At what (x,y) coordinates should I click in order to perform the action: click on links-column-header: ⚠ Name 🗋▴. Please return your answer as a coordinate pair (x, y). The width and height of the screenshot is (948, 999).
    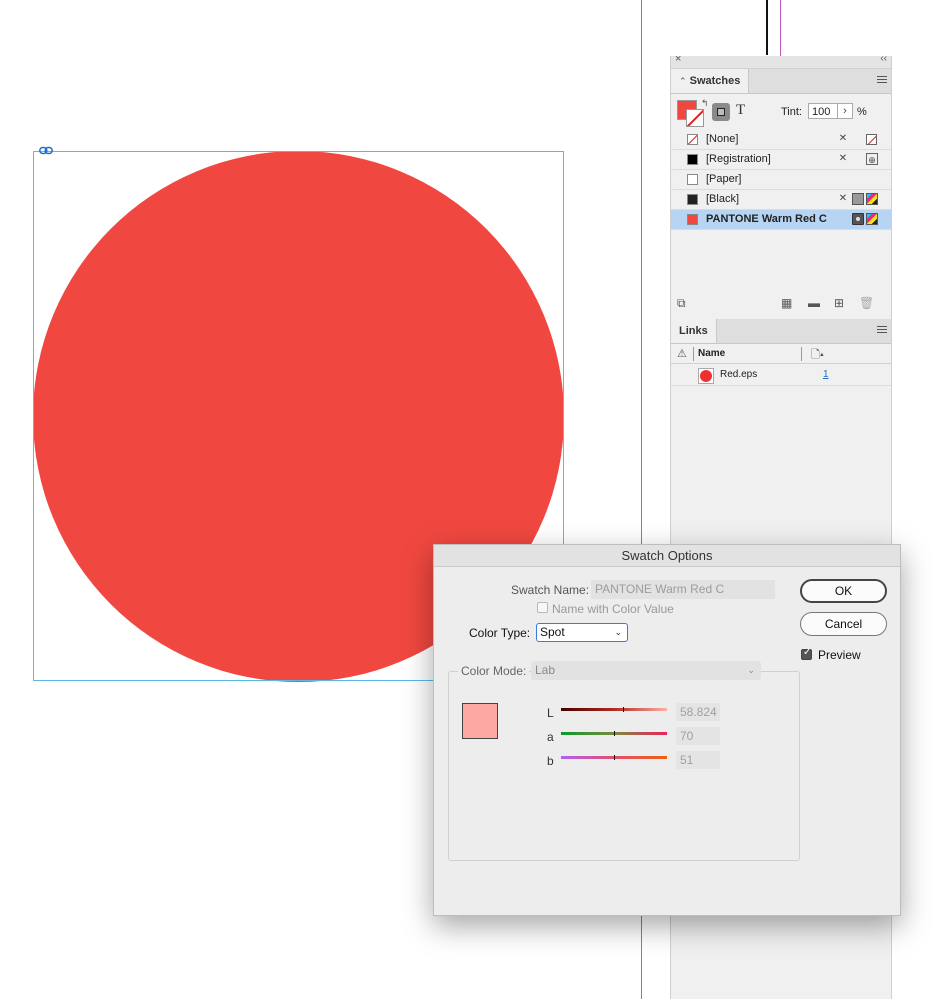
    Looking at the image, I should click on (781, 354).